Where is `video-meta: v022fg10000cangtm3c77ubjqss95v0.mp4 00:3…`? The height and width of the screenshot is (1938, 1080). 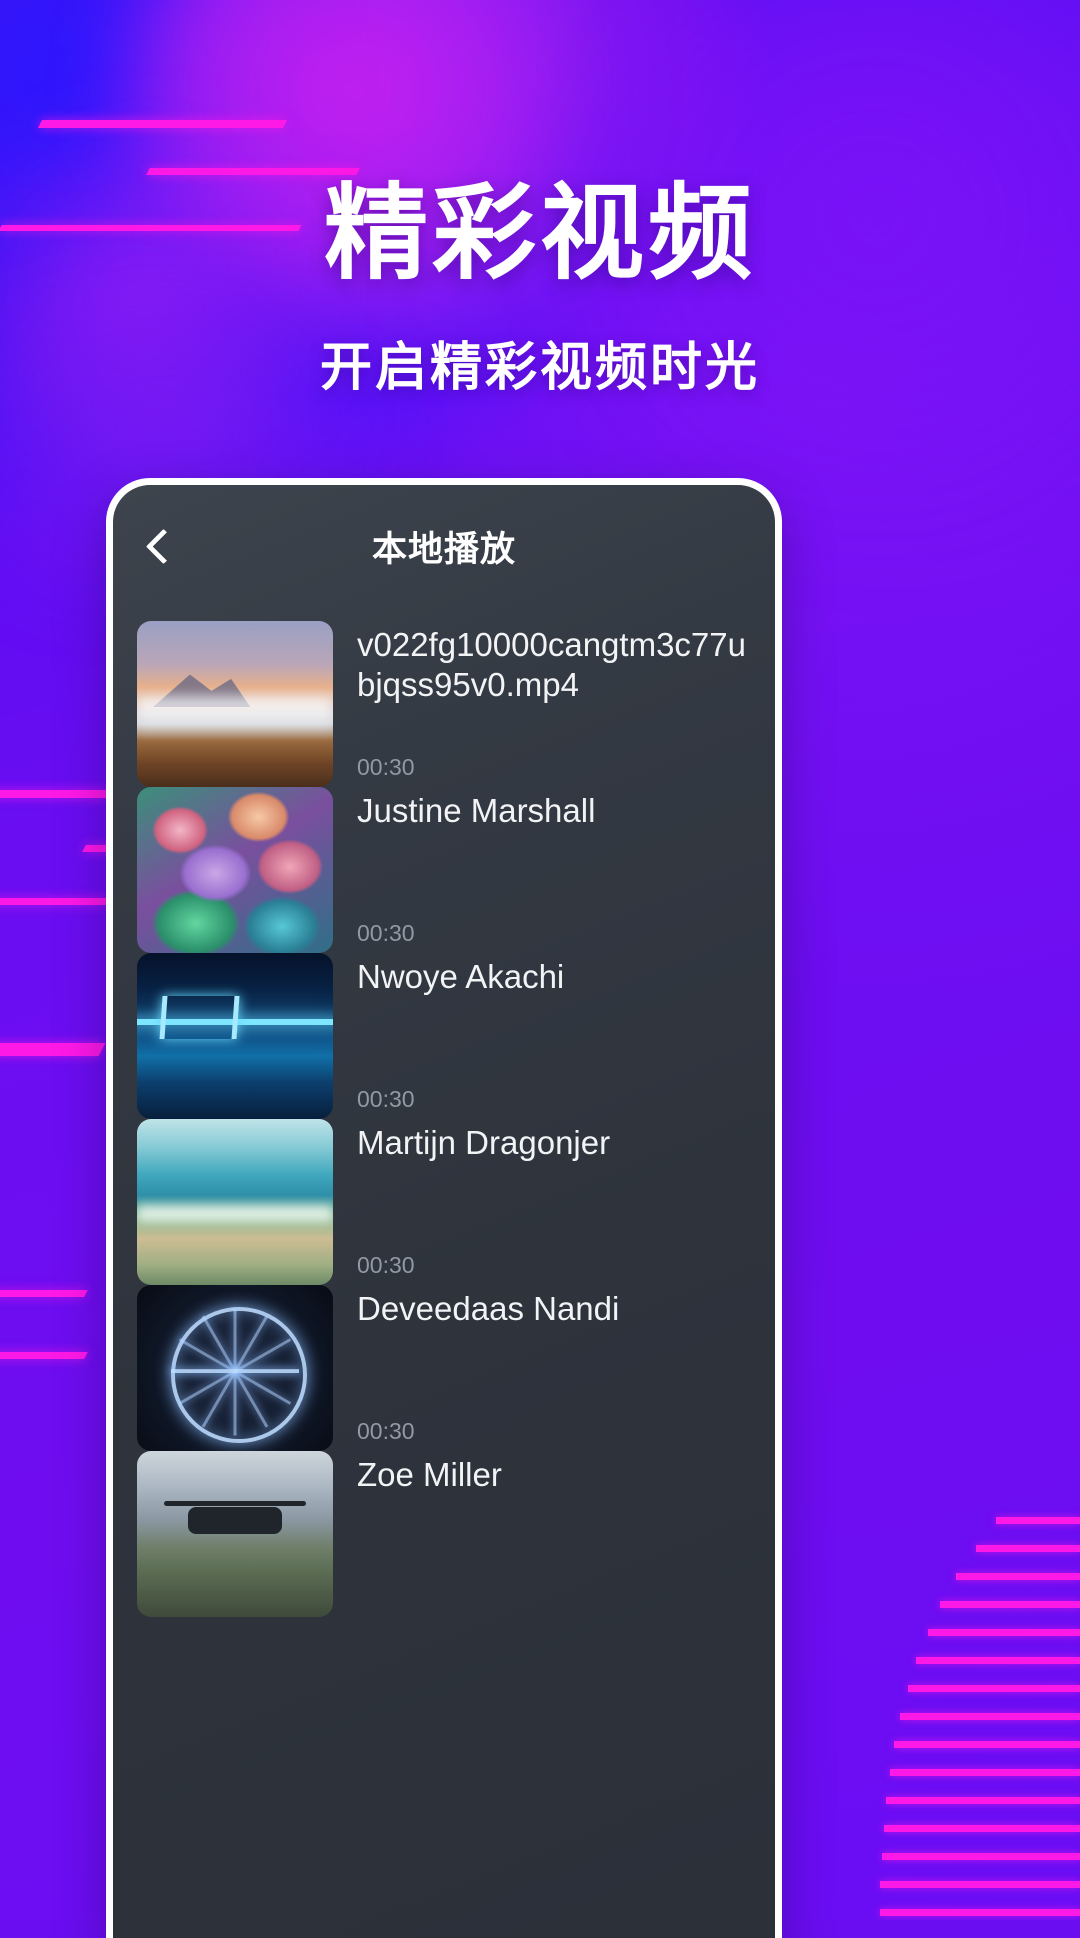 video-meta: v022fg10000cangtm3c77ubjqss95v0.mp4 00:3… is located at coordinates (542, 704).